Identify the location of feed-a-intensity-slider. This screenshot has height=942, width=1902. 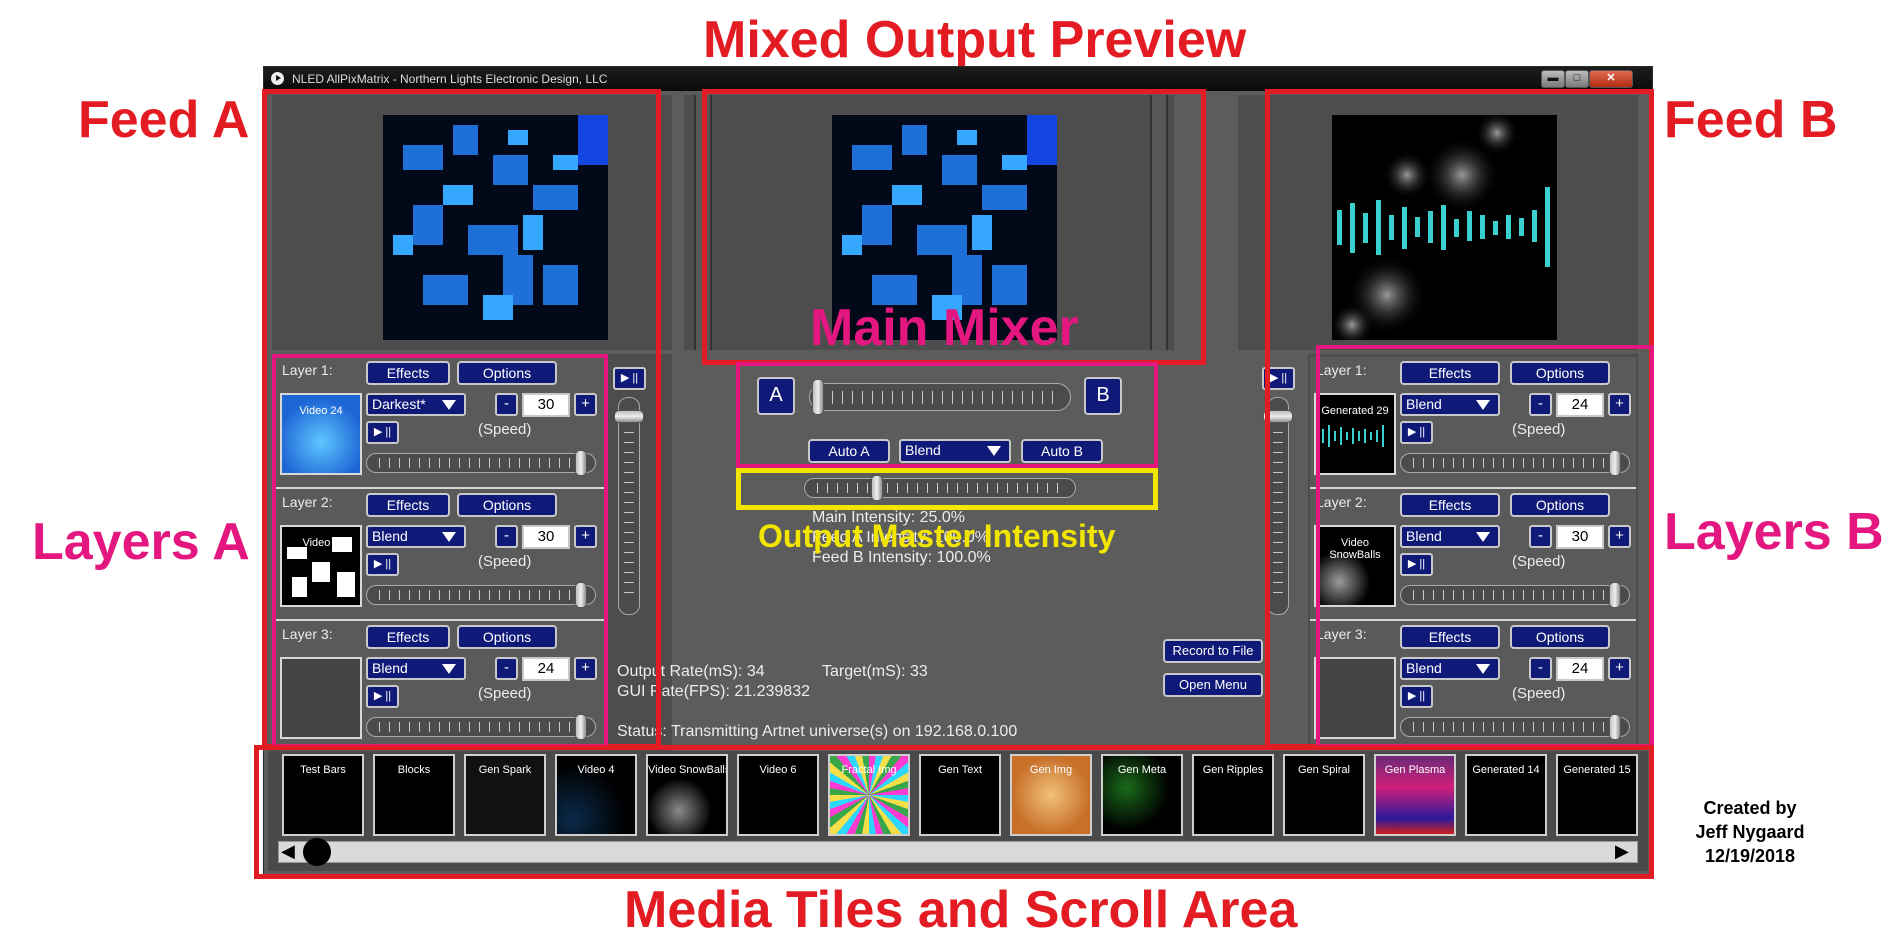
(629, 506).